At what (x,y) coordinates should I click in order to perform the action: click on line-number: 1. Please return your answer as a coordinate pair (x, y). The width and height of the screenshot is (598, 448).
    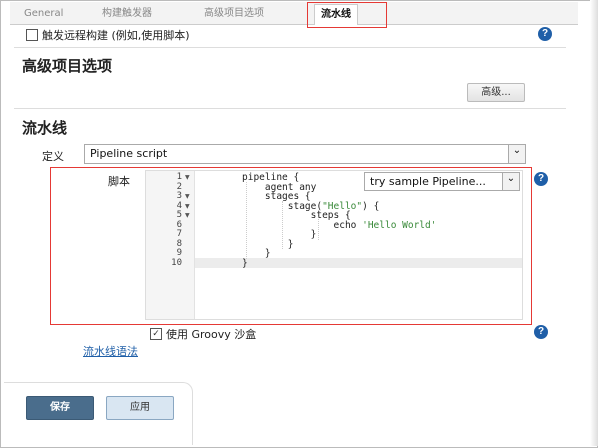
    Looking at the image, I should click on (179, 177).